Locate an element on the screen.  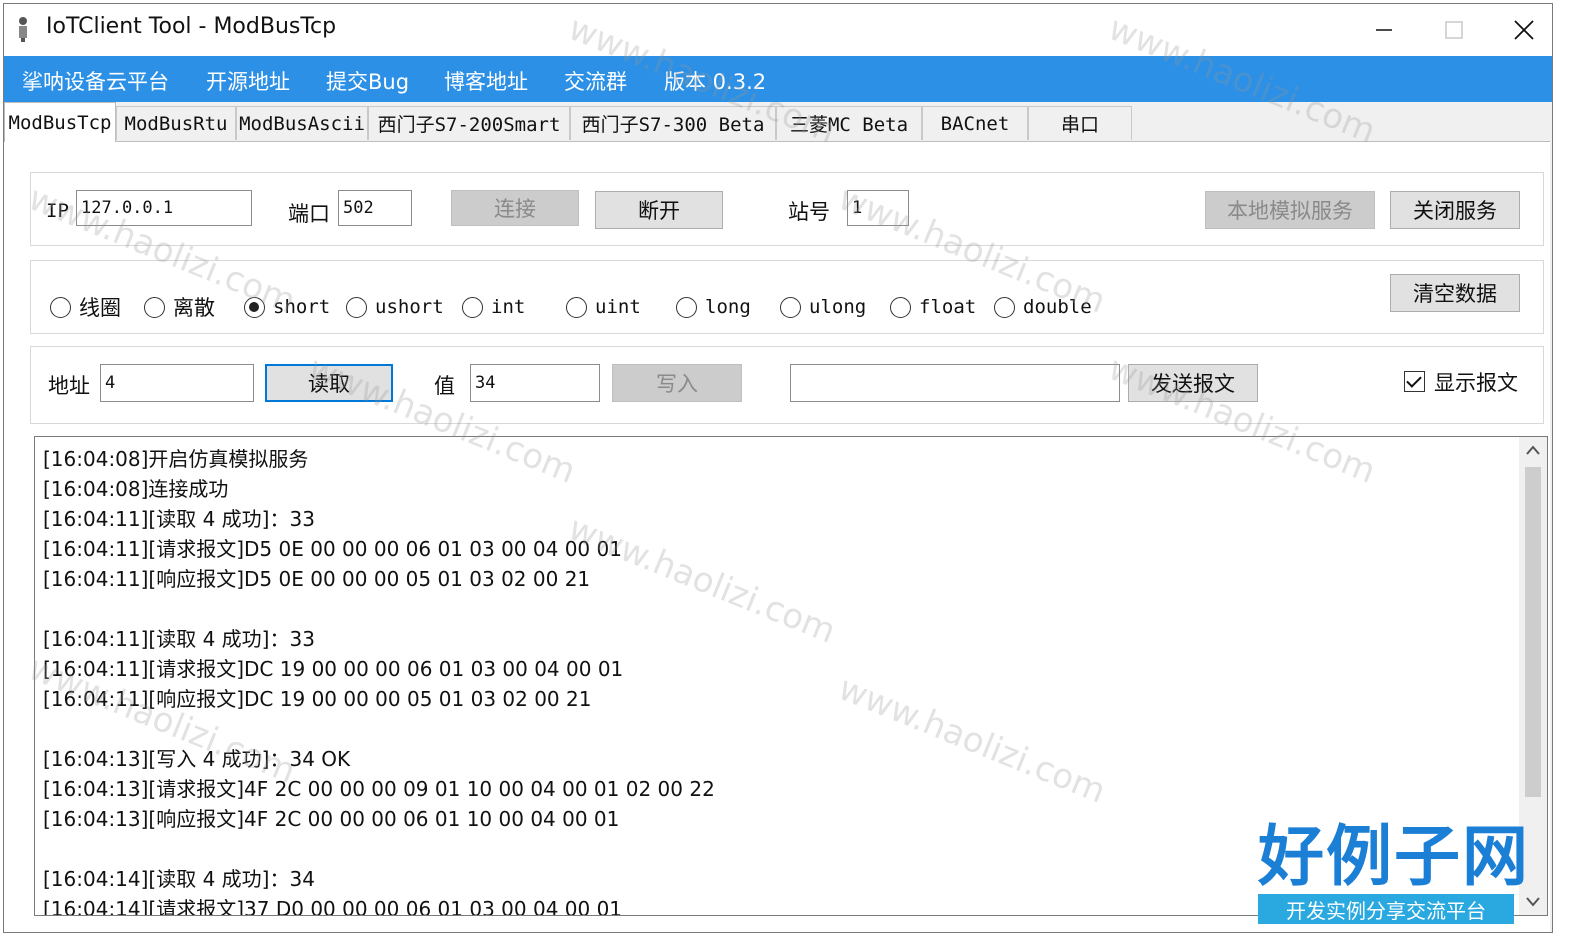
window-title: IoTClient Tool - ModBusTcp is located at coordinates (191, 26).